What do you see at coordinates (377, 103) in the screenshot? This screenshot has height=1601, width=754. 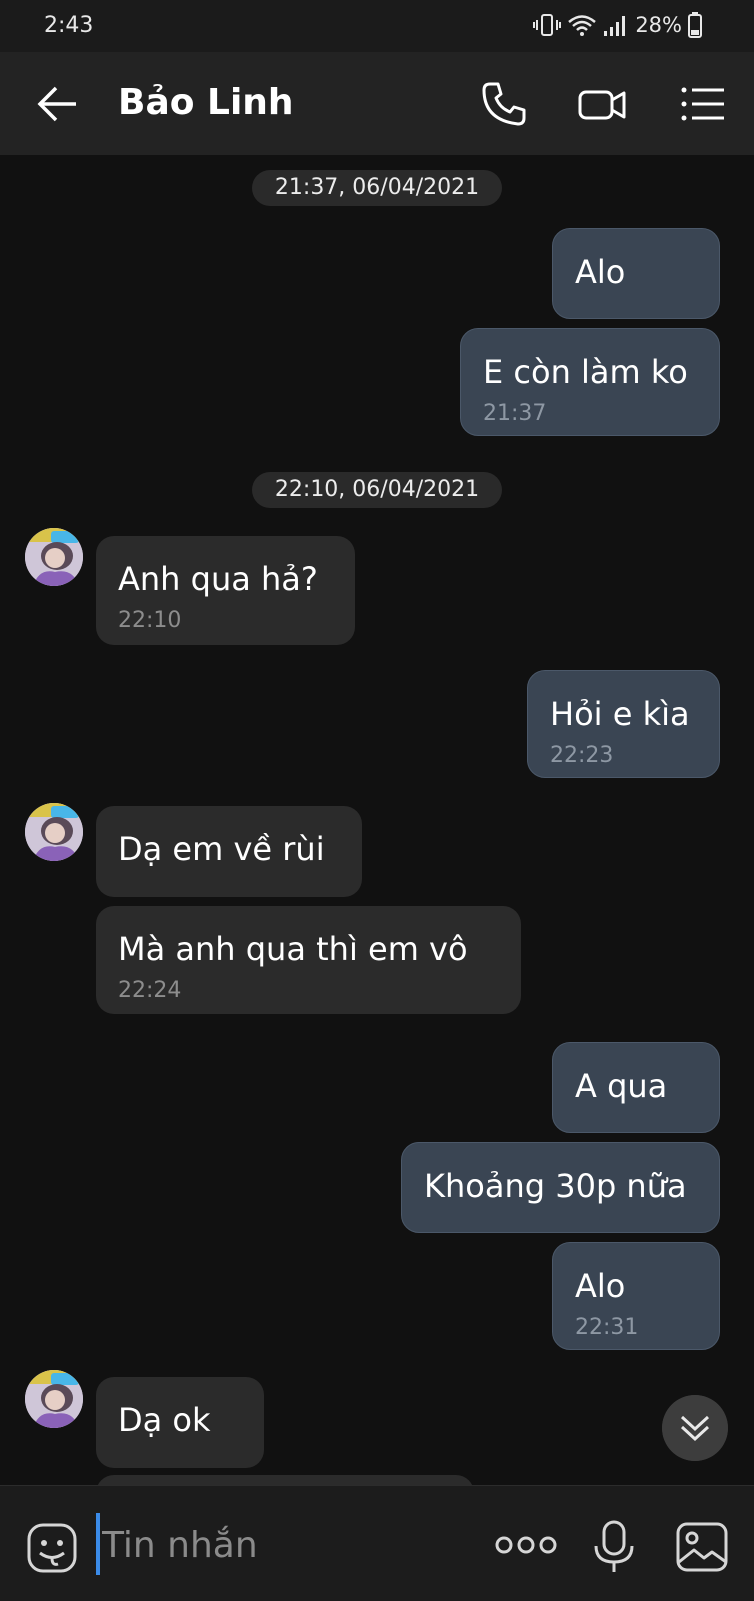 I see `chat-header: Bảo Linh` at bounding box center [377, 103].